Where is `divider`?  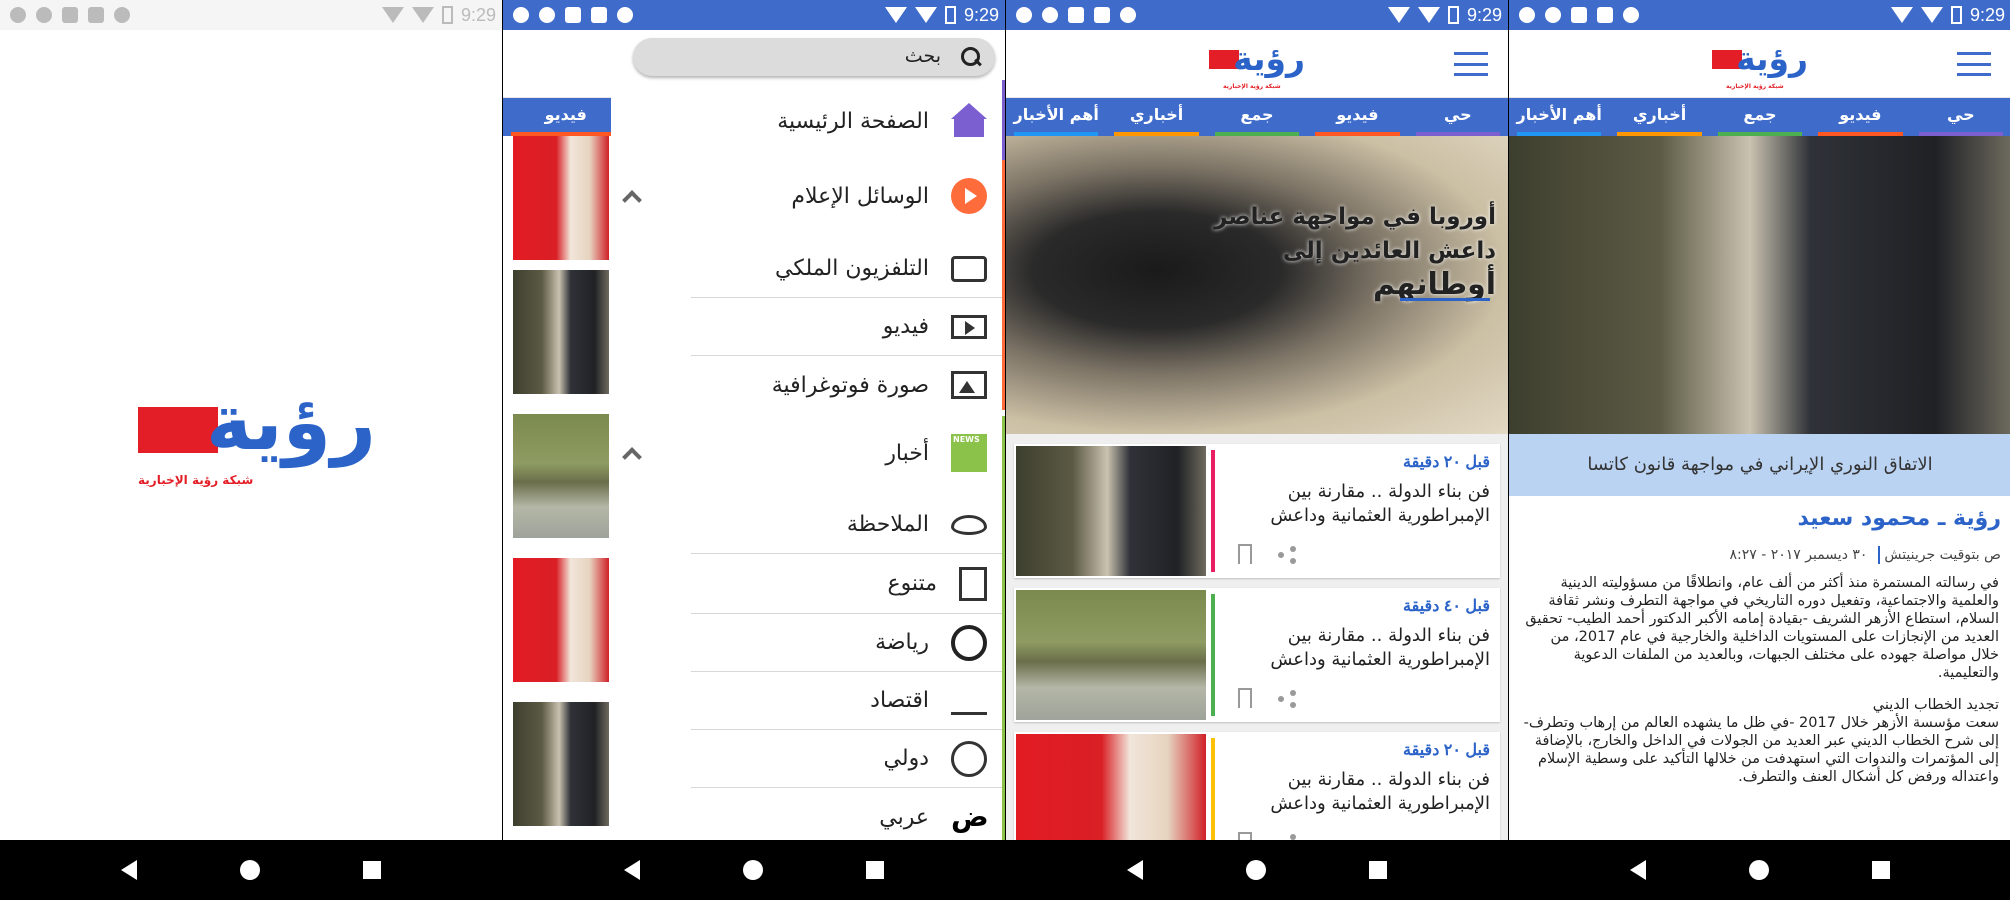 divider is located at coordinates (1878, 555).